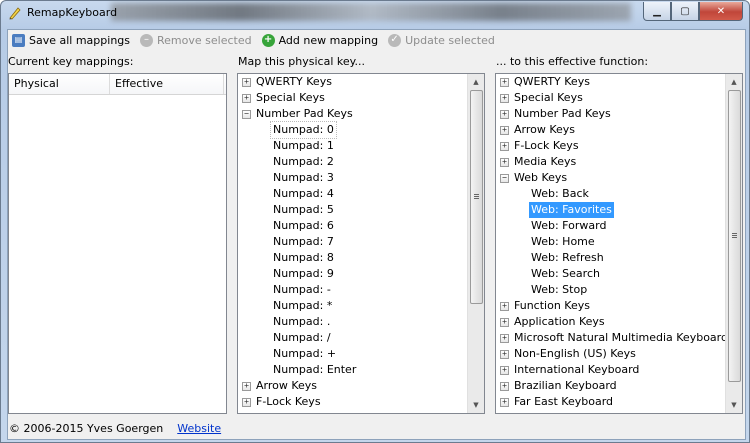 This screenshot has height=443, width=750. I want to click on window-title: RemapKeyboard, so click(72, 12).